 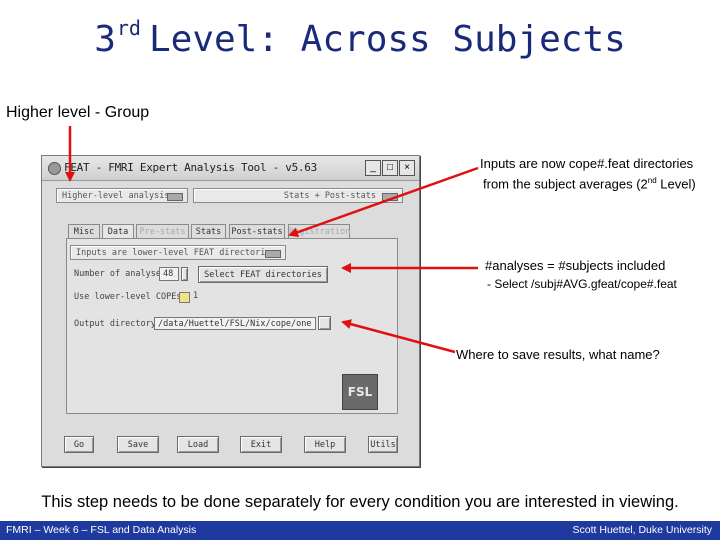 What do you see at coordinates (642, 530) in the screenshot?
I see `footer-right: Scott Huettel, Duke University` at bounding box center [642, 530].